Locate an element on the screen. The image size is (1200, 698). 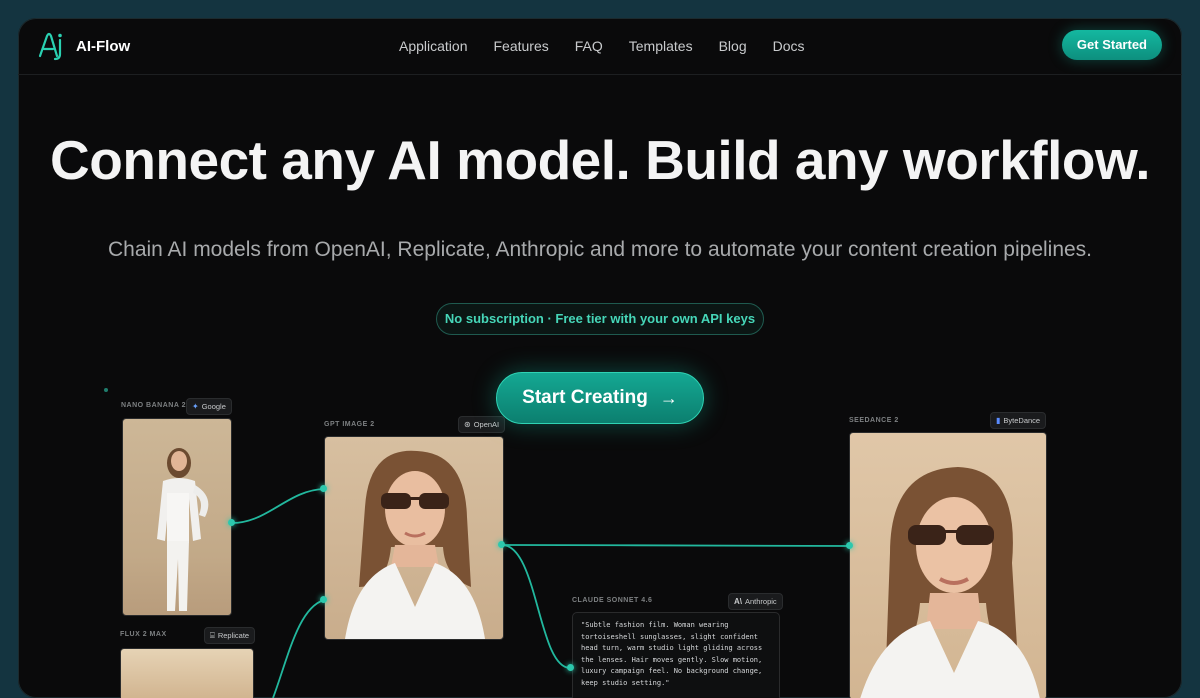
anthropic-icon: A\ is located at coordinates (738, 601).